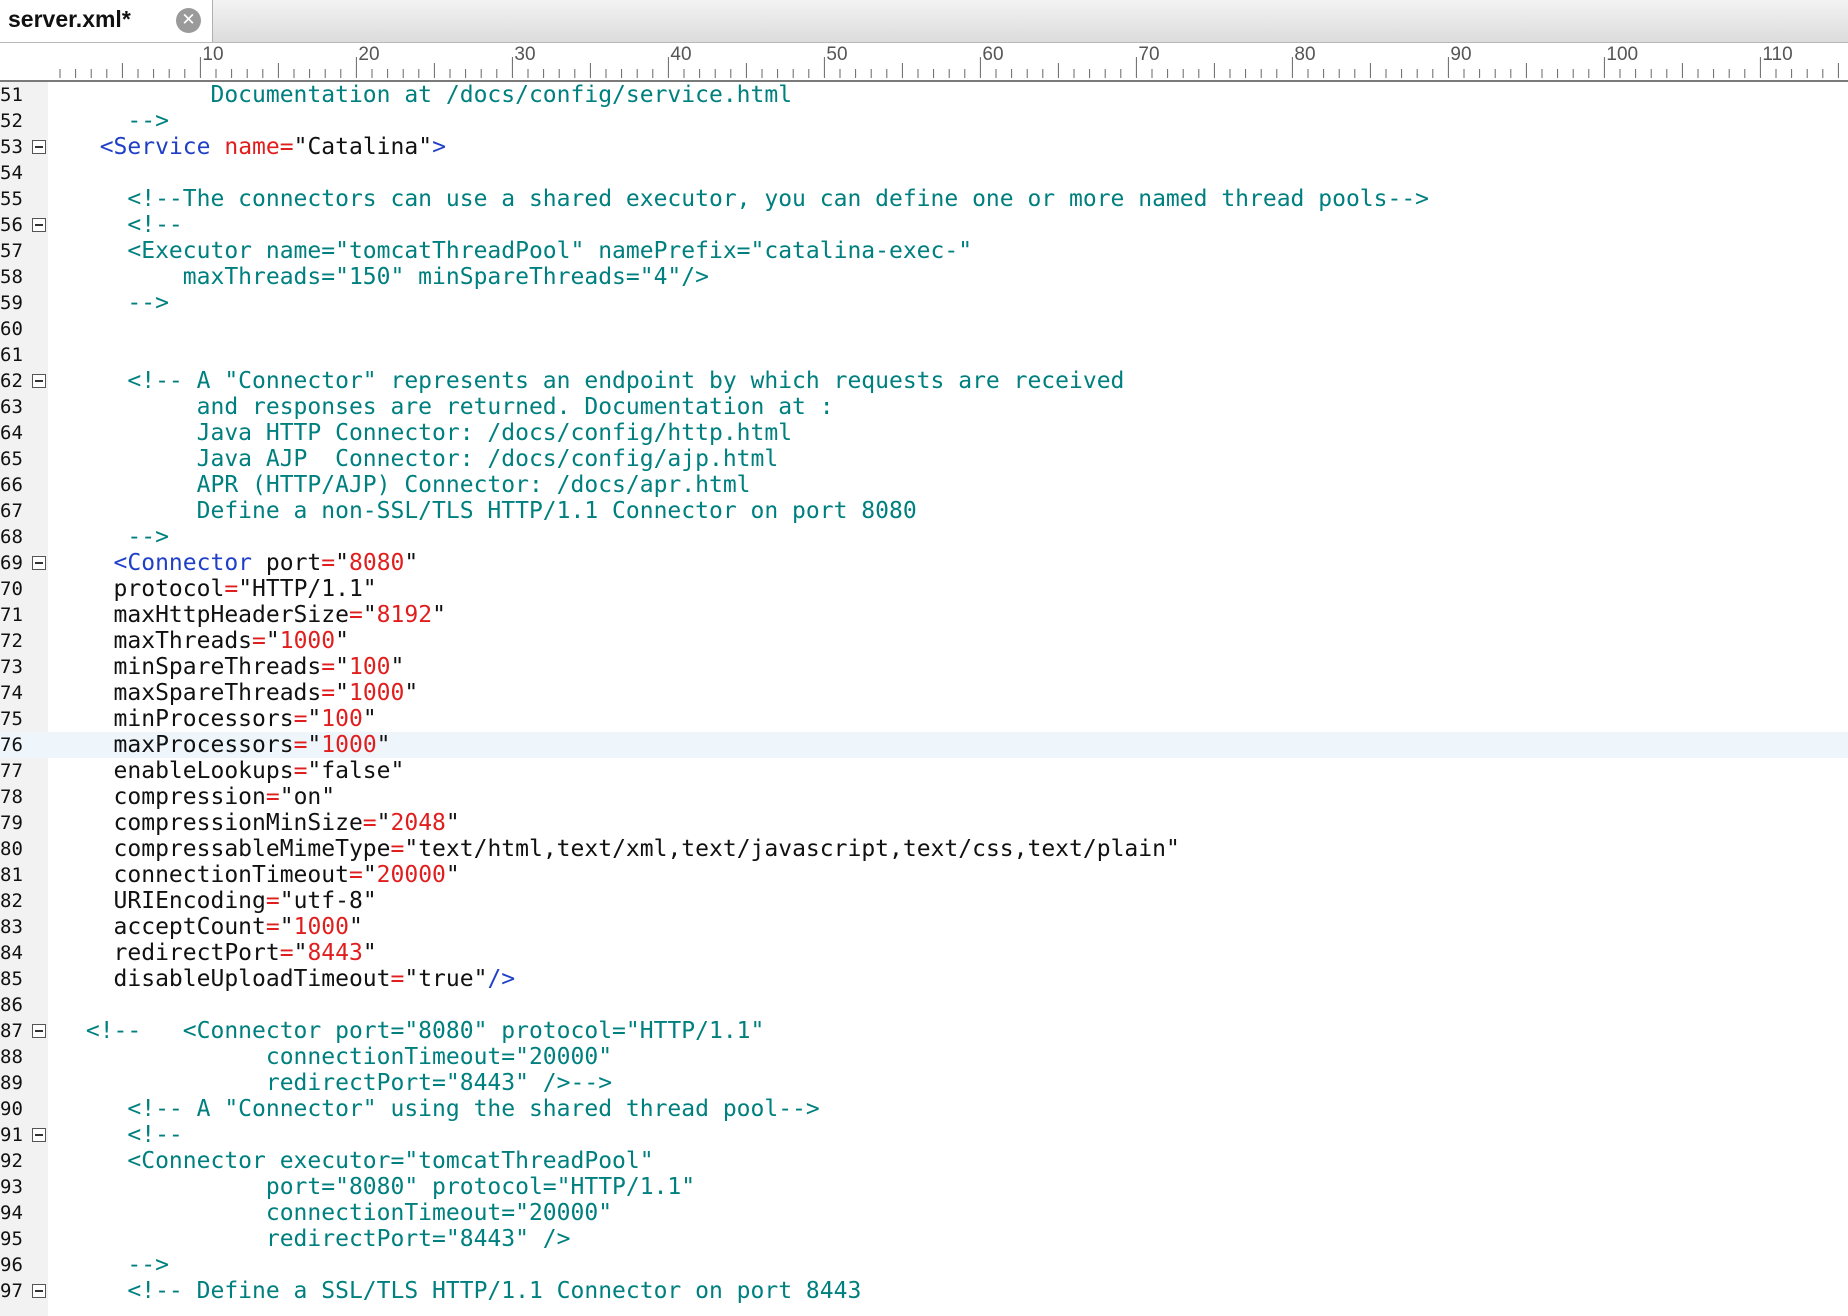 Image resolution: width=1848 pixels, height=1316 pixels. I want to click on code-line: 94 connectionTimeout="20000", so click(924, 1213).